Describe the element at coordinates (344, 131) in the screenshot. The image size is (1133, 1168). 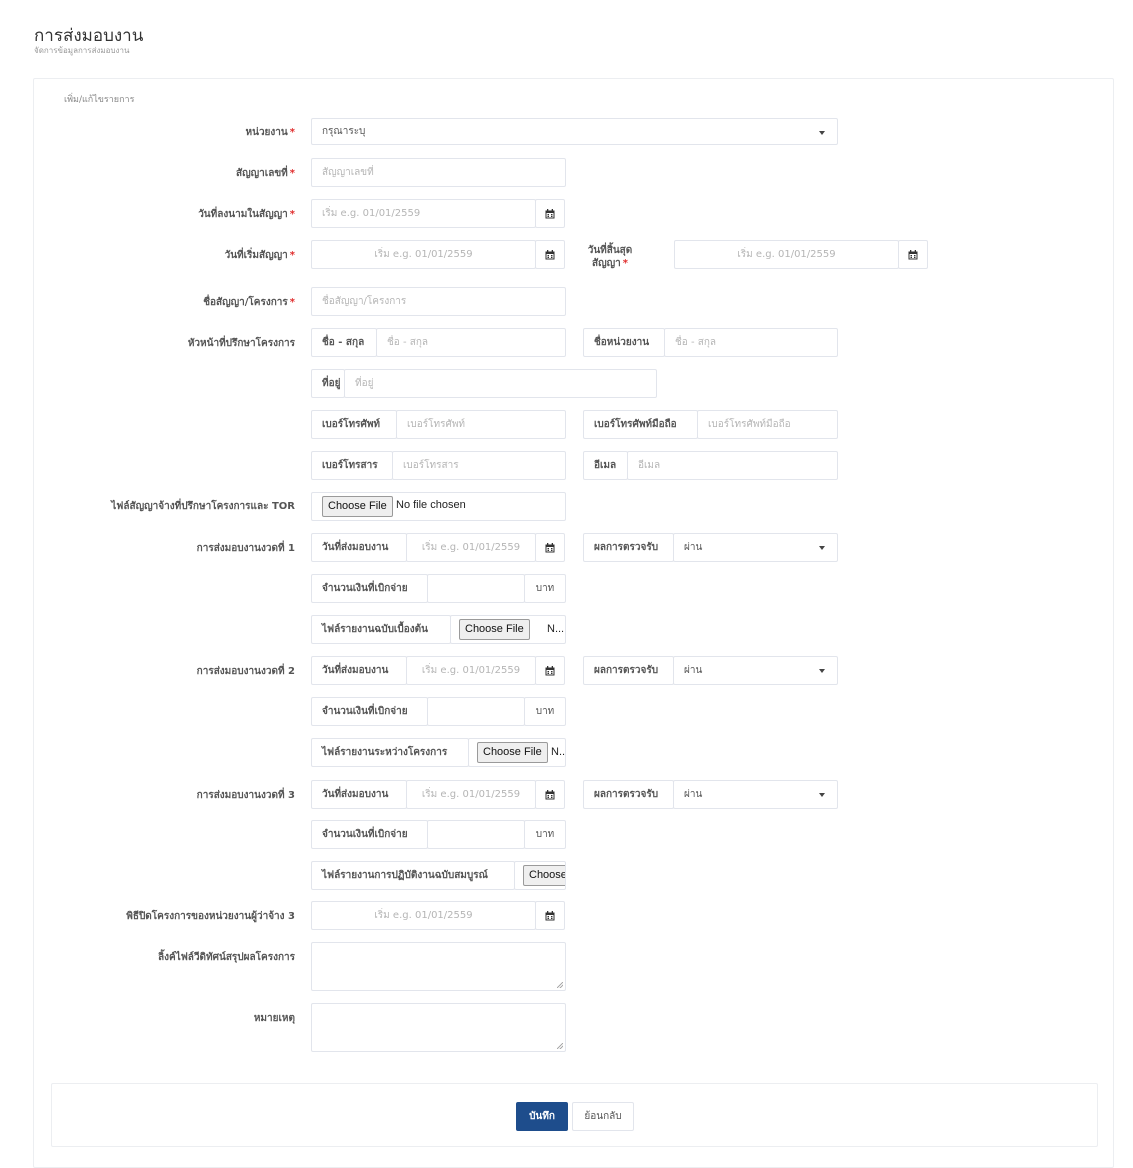
I see `agency-select-value: กรุณาระบุ` at that location.